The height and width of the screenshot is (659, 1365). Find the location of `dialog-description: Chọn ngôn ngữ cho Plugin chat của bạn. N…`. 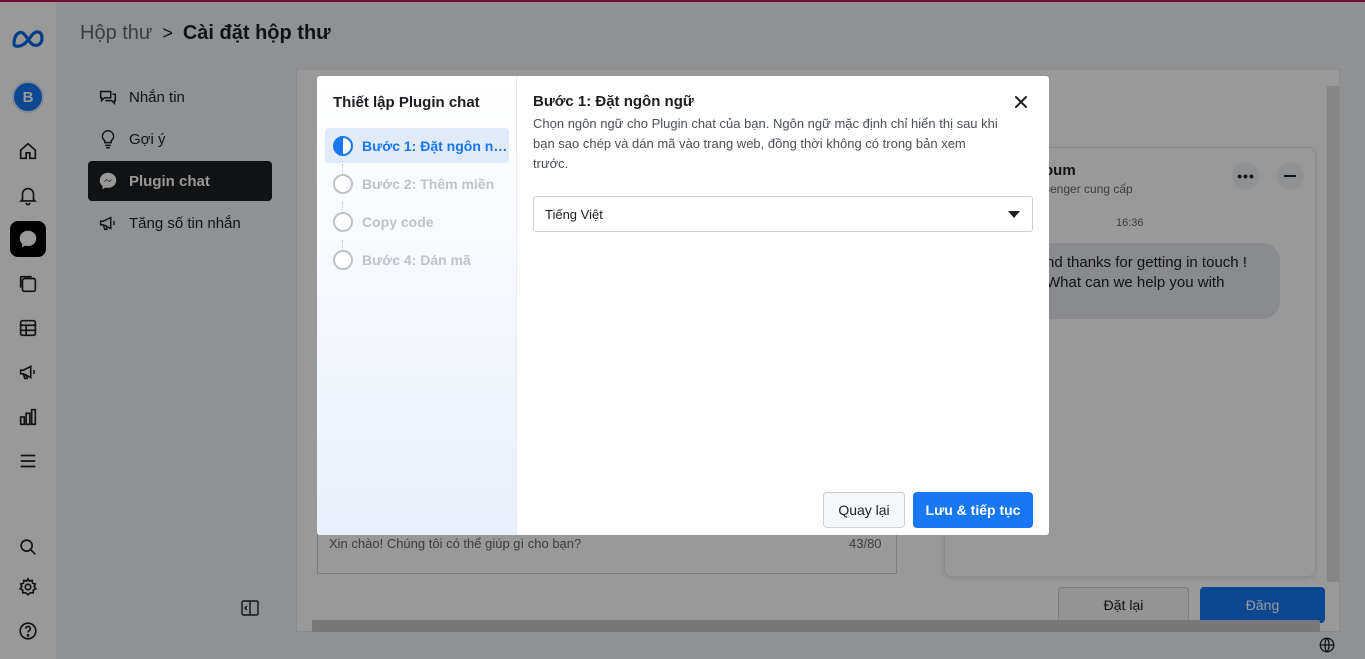

dialog-description: Chọn ngôn ngữ cho Plugin chat của bạn. N… is located at coordinates (765, 143).